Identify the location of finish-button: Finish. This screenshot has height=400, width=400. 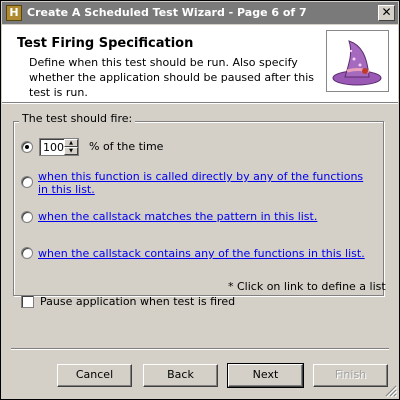
(350, 375).